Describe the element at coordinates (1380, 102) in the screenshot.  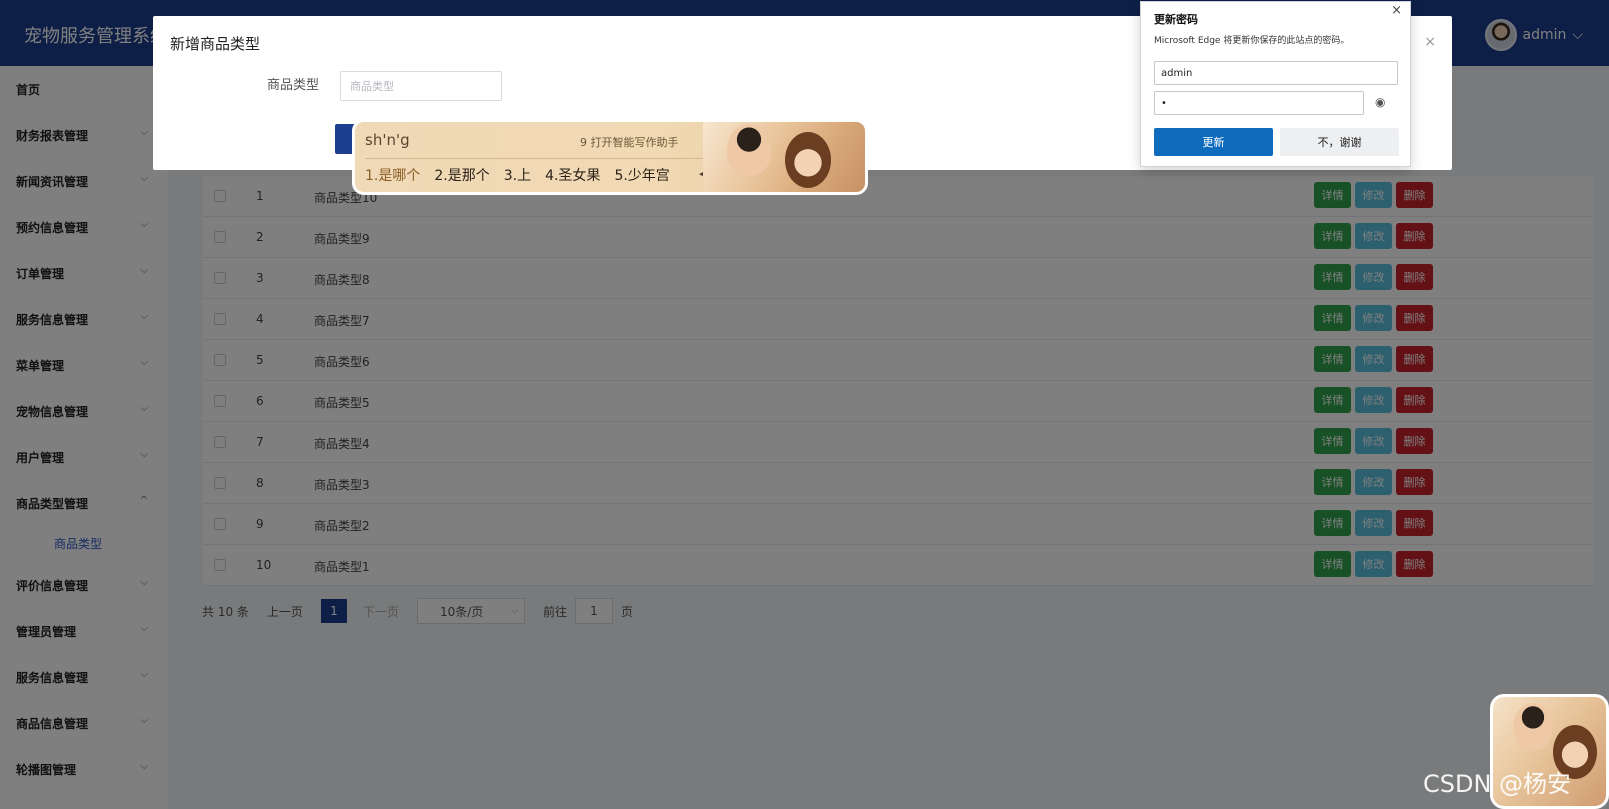
I see `eye-icon: ◉` at that location.